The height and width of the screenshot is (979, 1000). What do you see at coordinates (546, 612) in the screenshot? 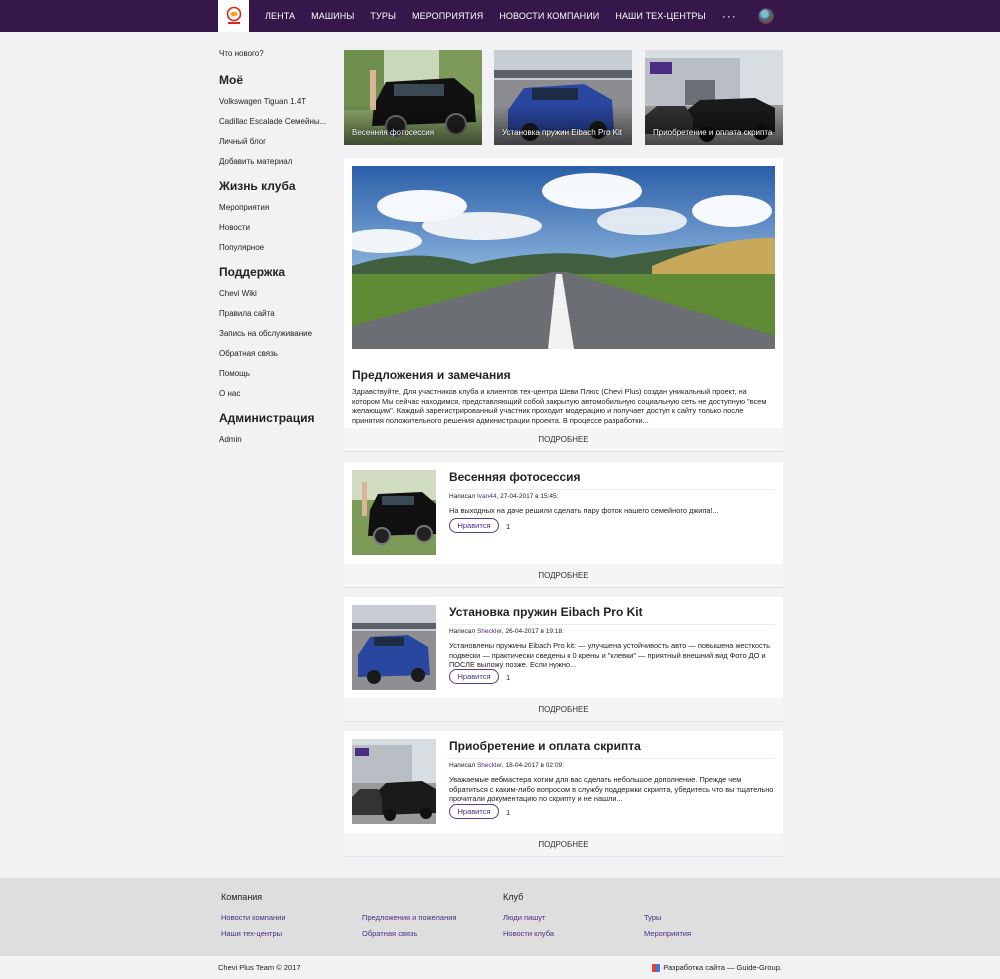
I see `post-title: Установка пружин Eibach Pro Kit` at bounding box center [546, 612].